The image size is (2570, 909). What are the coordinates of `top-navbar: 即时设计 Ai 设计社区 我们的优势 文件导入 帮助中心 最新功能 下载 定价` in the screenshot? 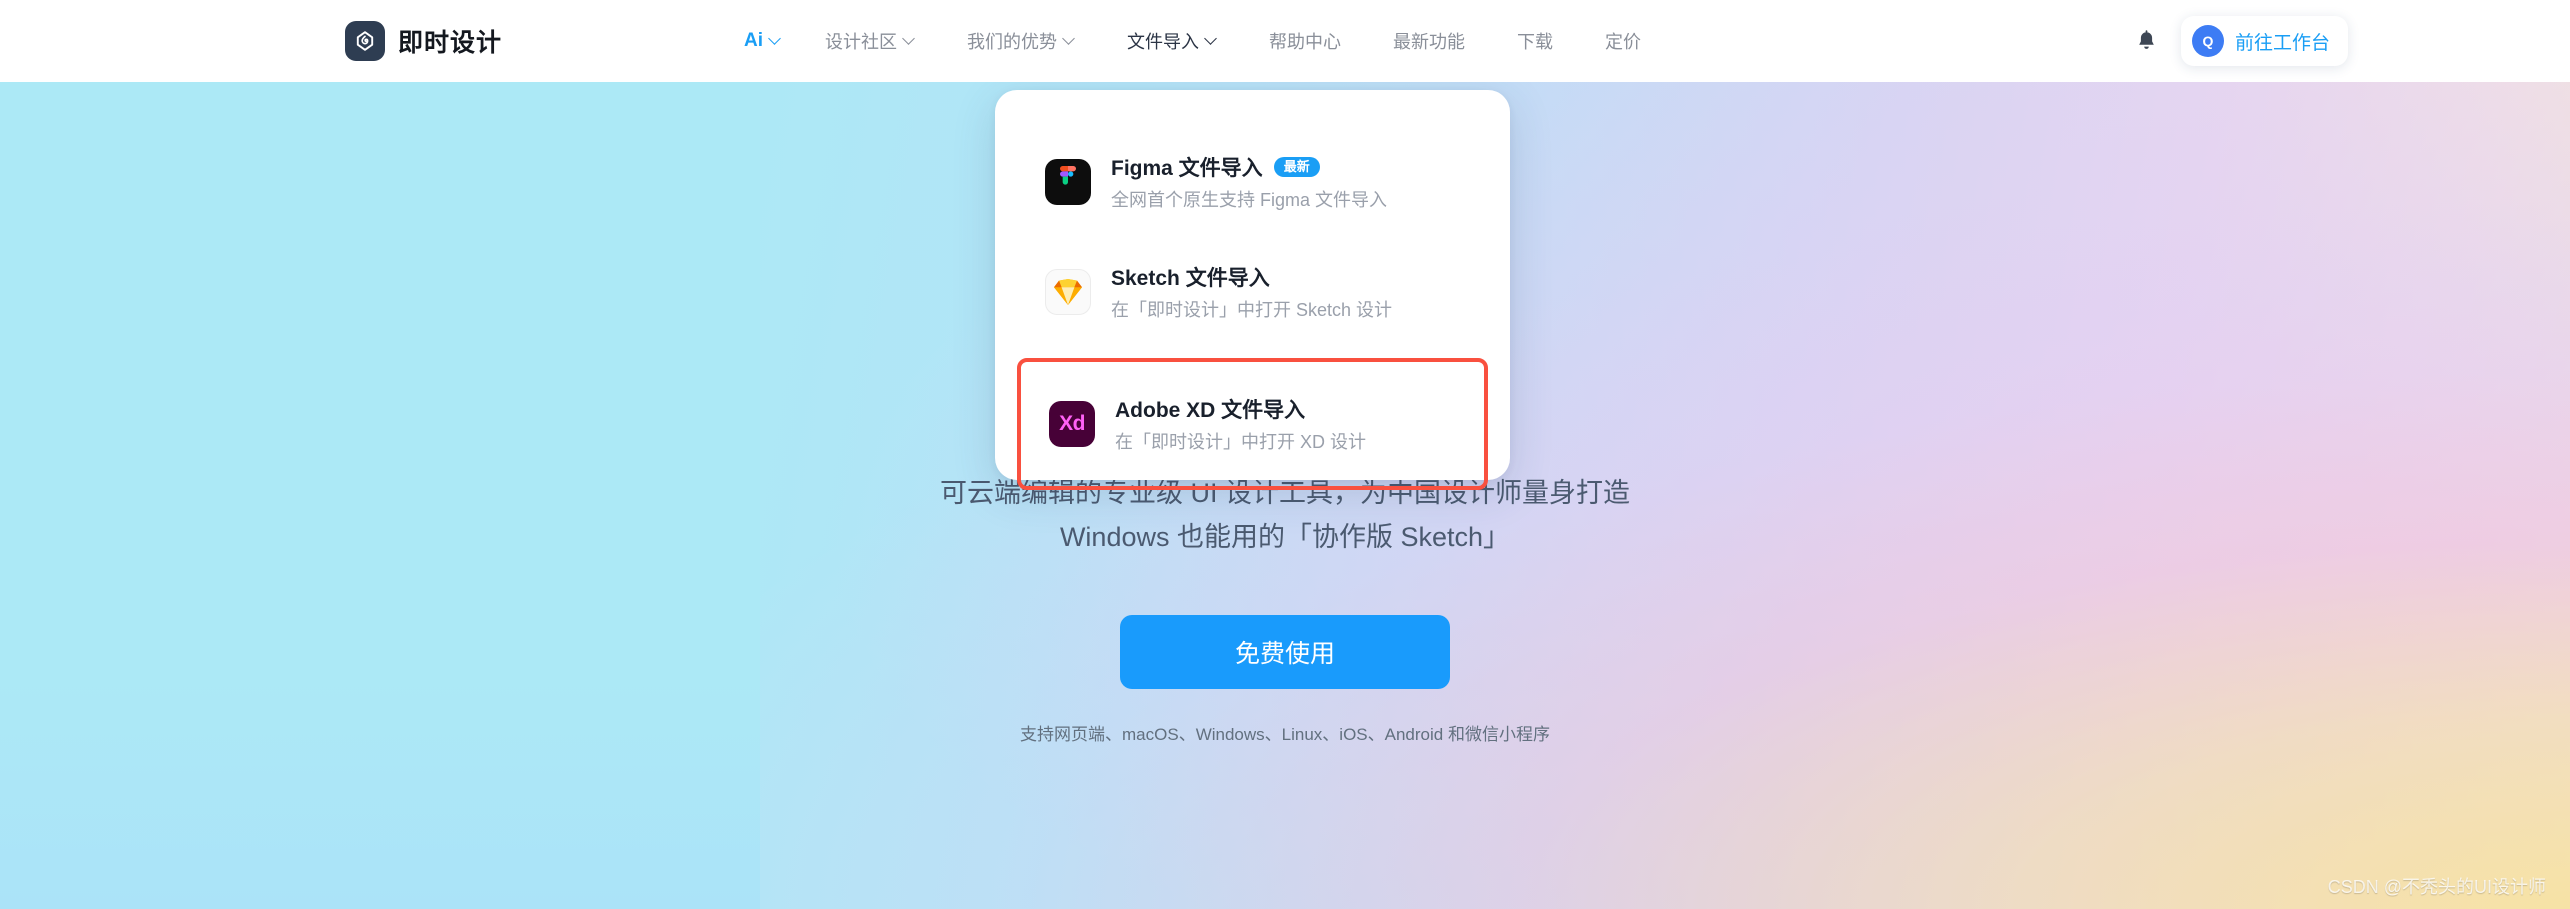 It's located at (1285, 41).